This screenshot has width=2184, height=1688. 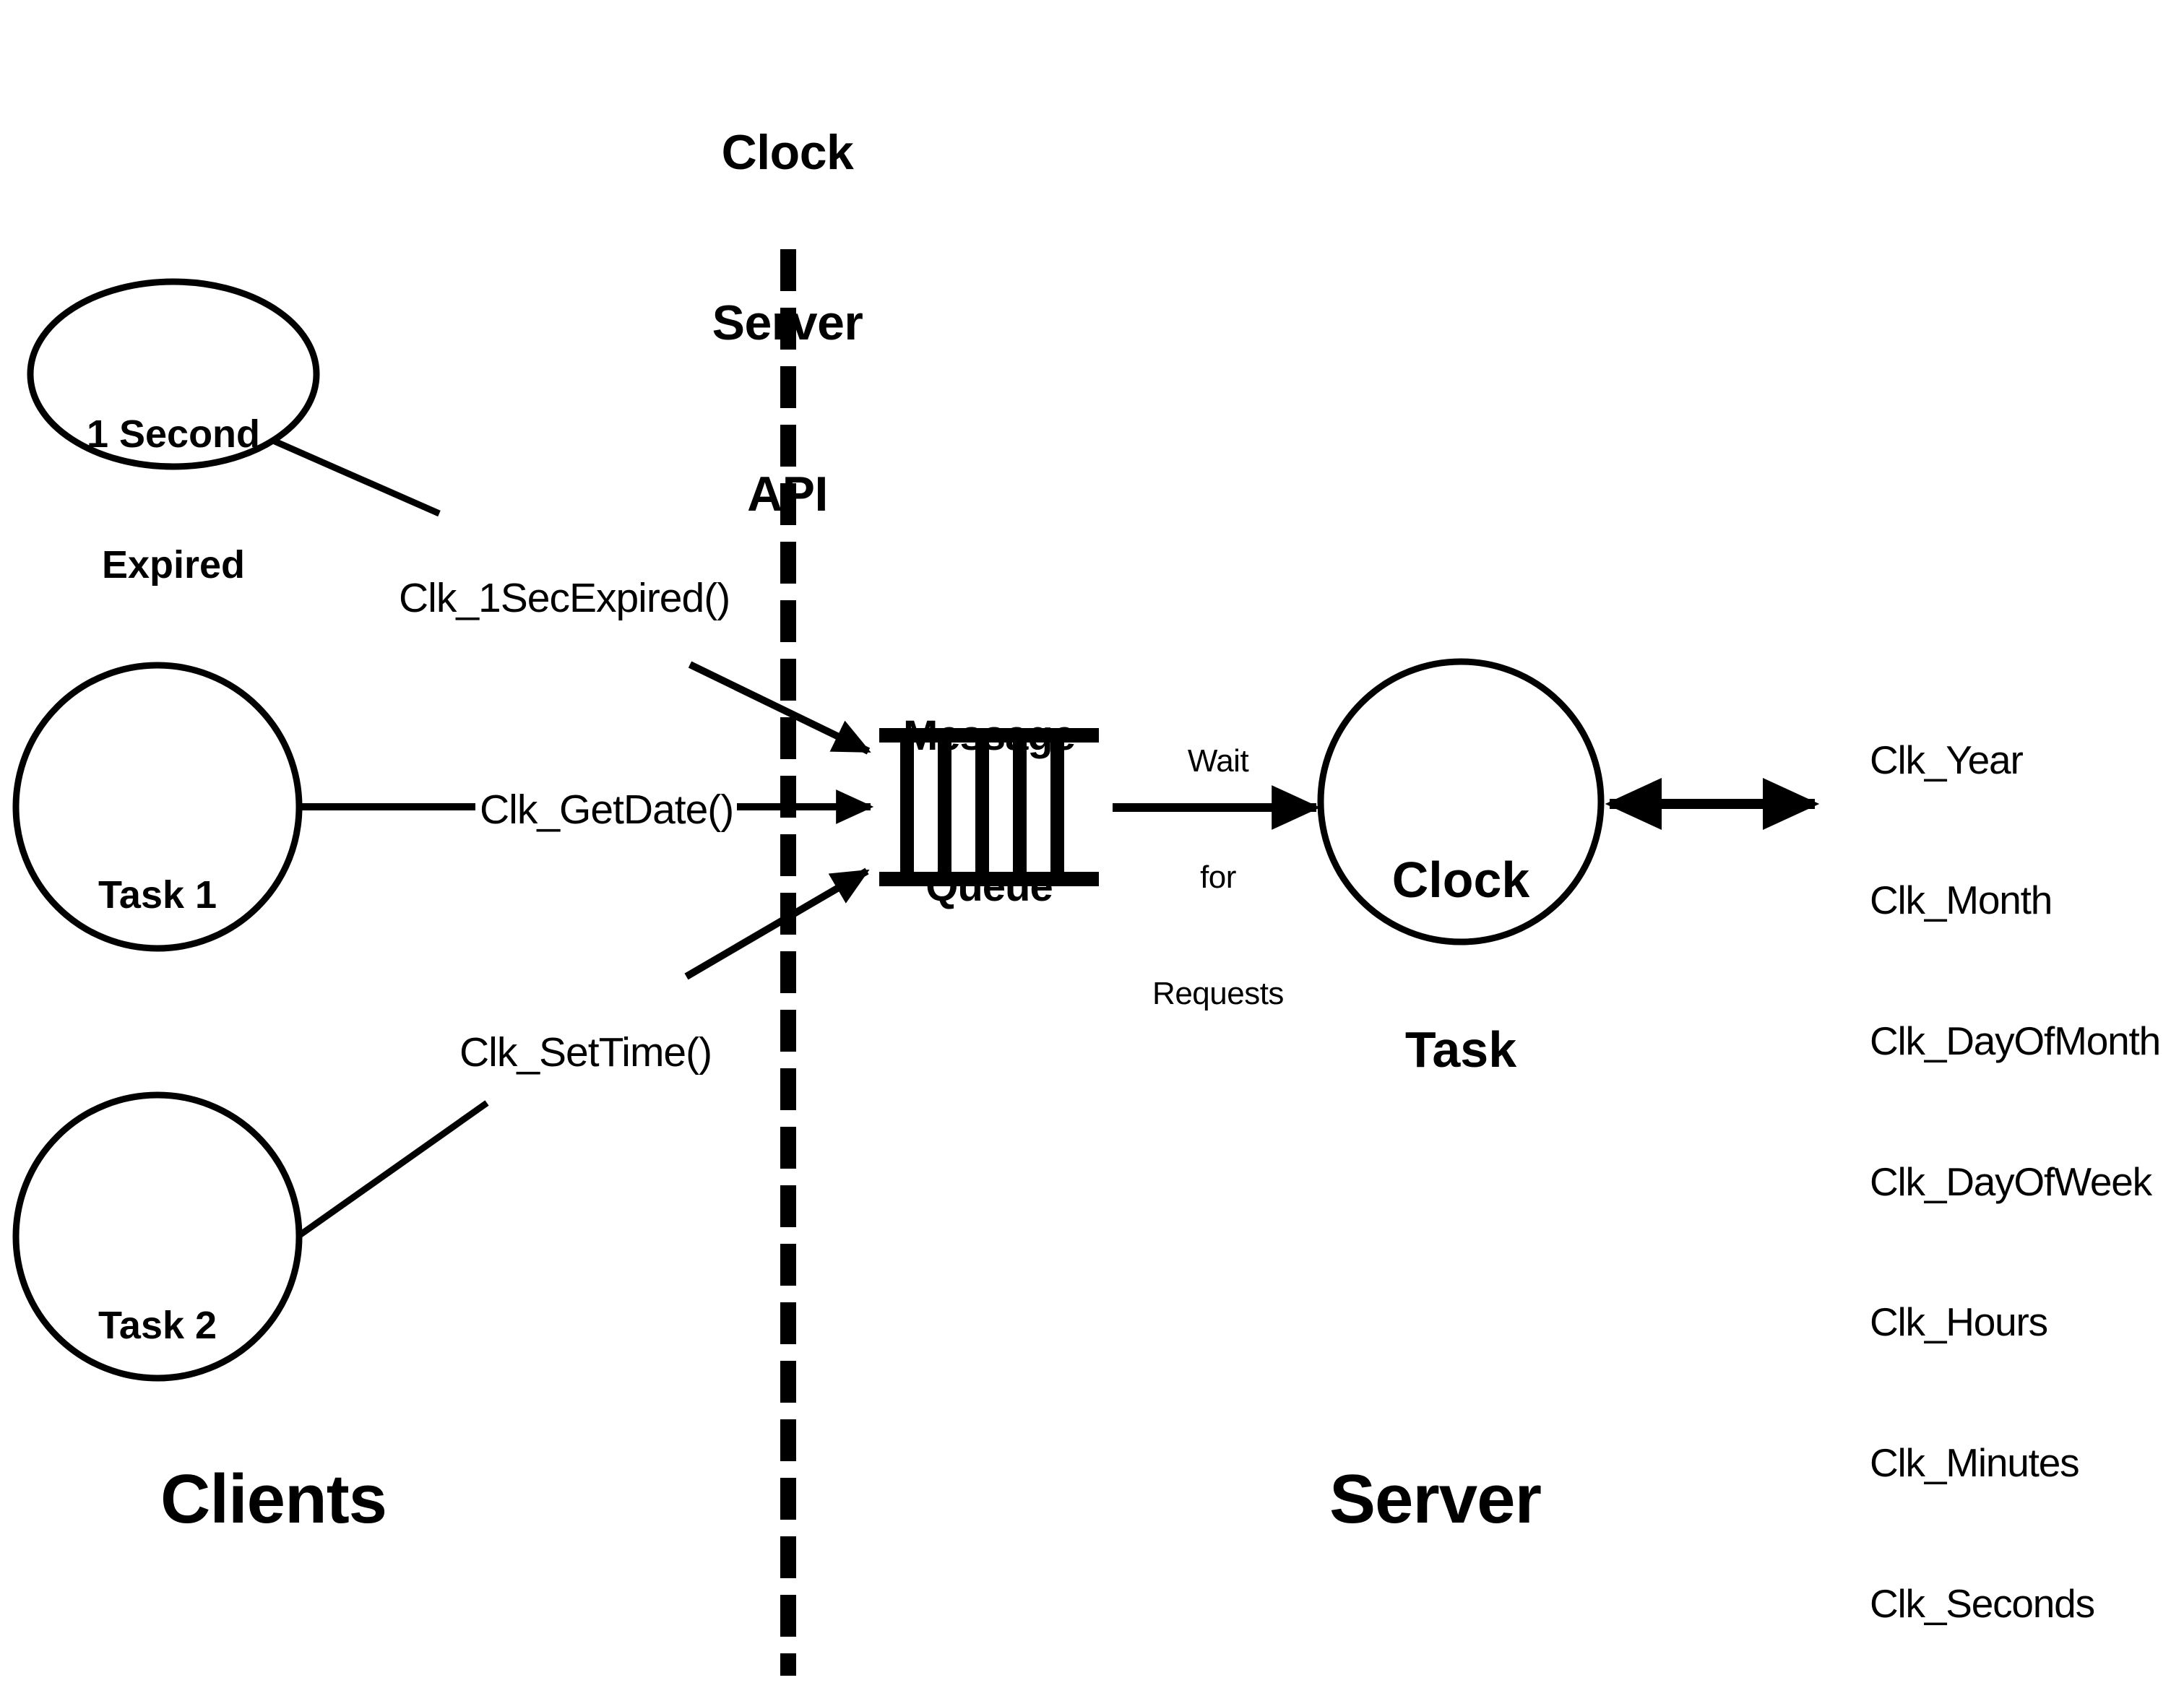 What do you see at coordinates (787, 494) in the screenshot?
I see `api-title-line-3: API` at bounding box center [787, 494].